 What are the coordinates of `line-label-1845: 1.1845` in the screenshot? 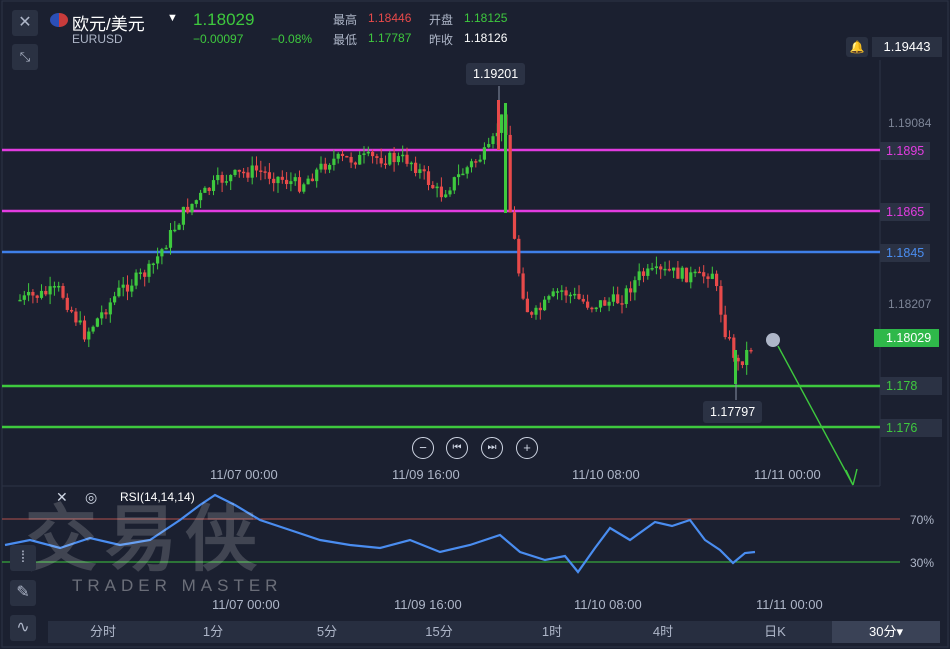 It's located at (905, 253).